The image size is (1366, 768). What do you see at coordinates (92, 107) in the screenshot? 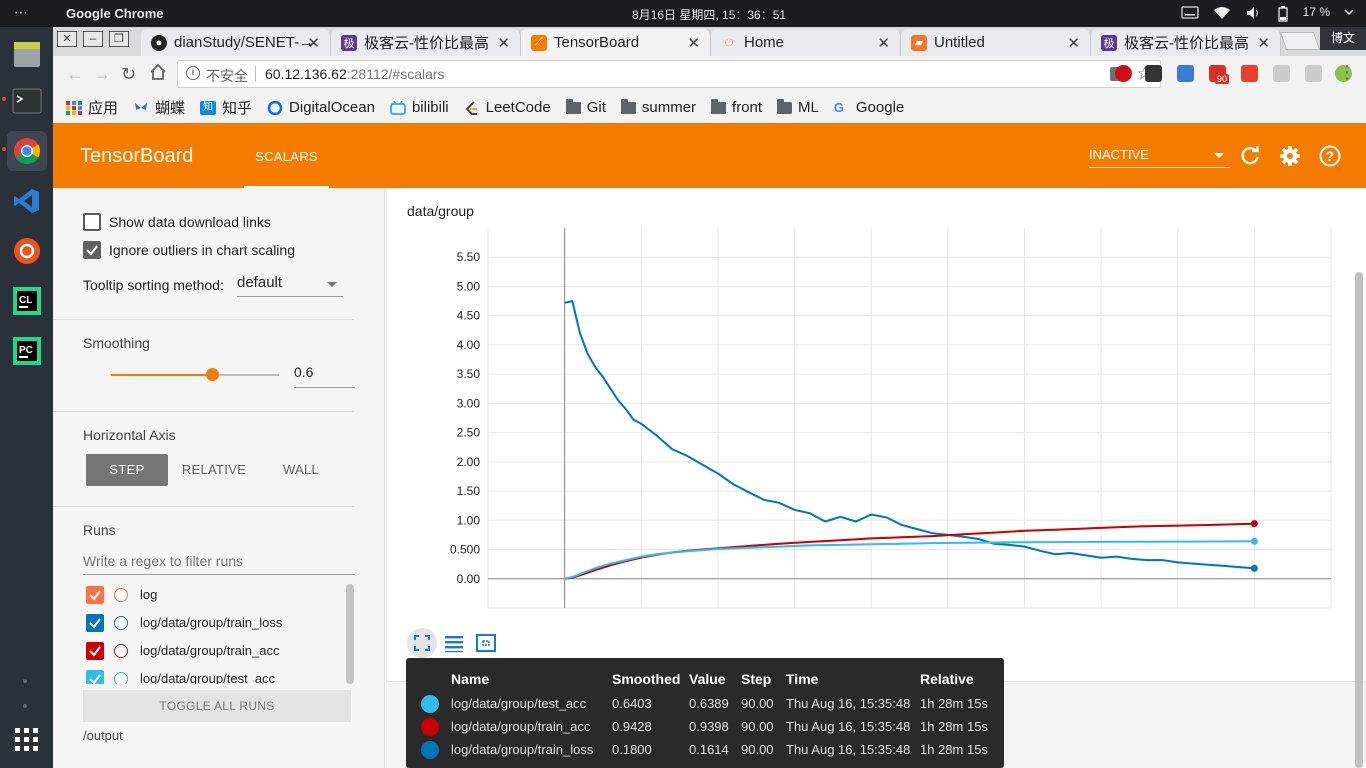
I see `bookmark-apps: 应用` at bounding box center [92, 107].